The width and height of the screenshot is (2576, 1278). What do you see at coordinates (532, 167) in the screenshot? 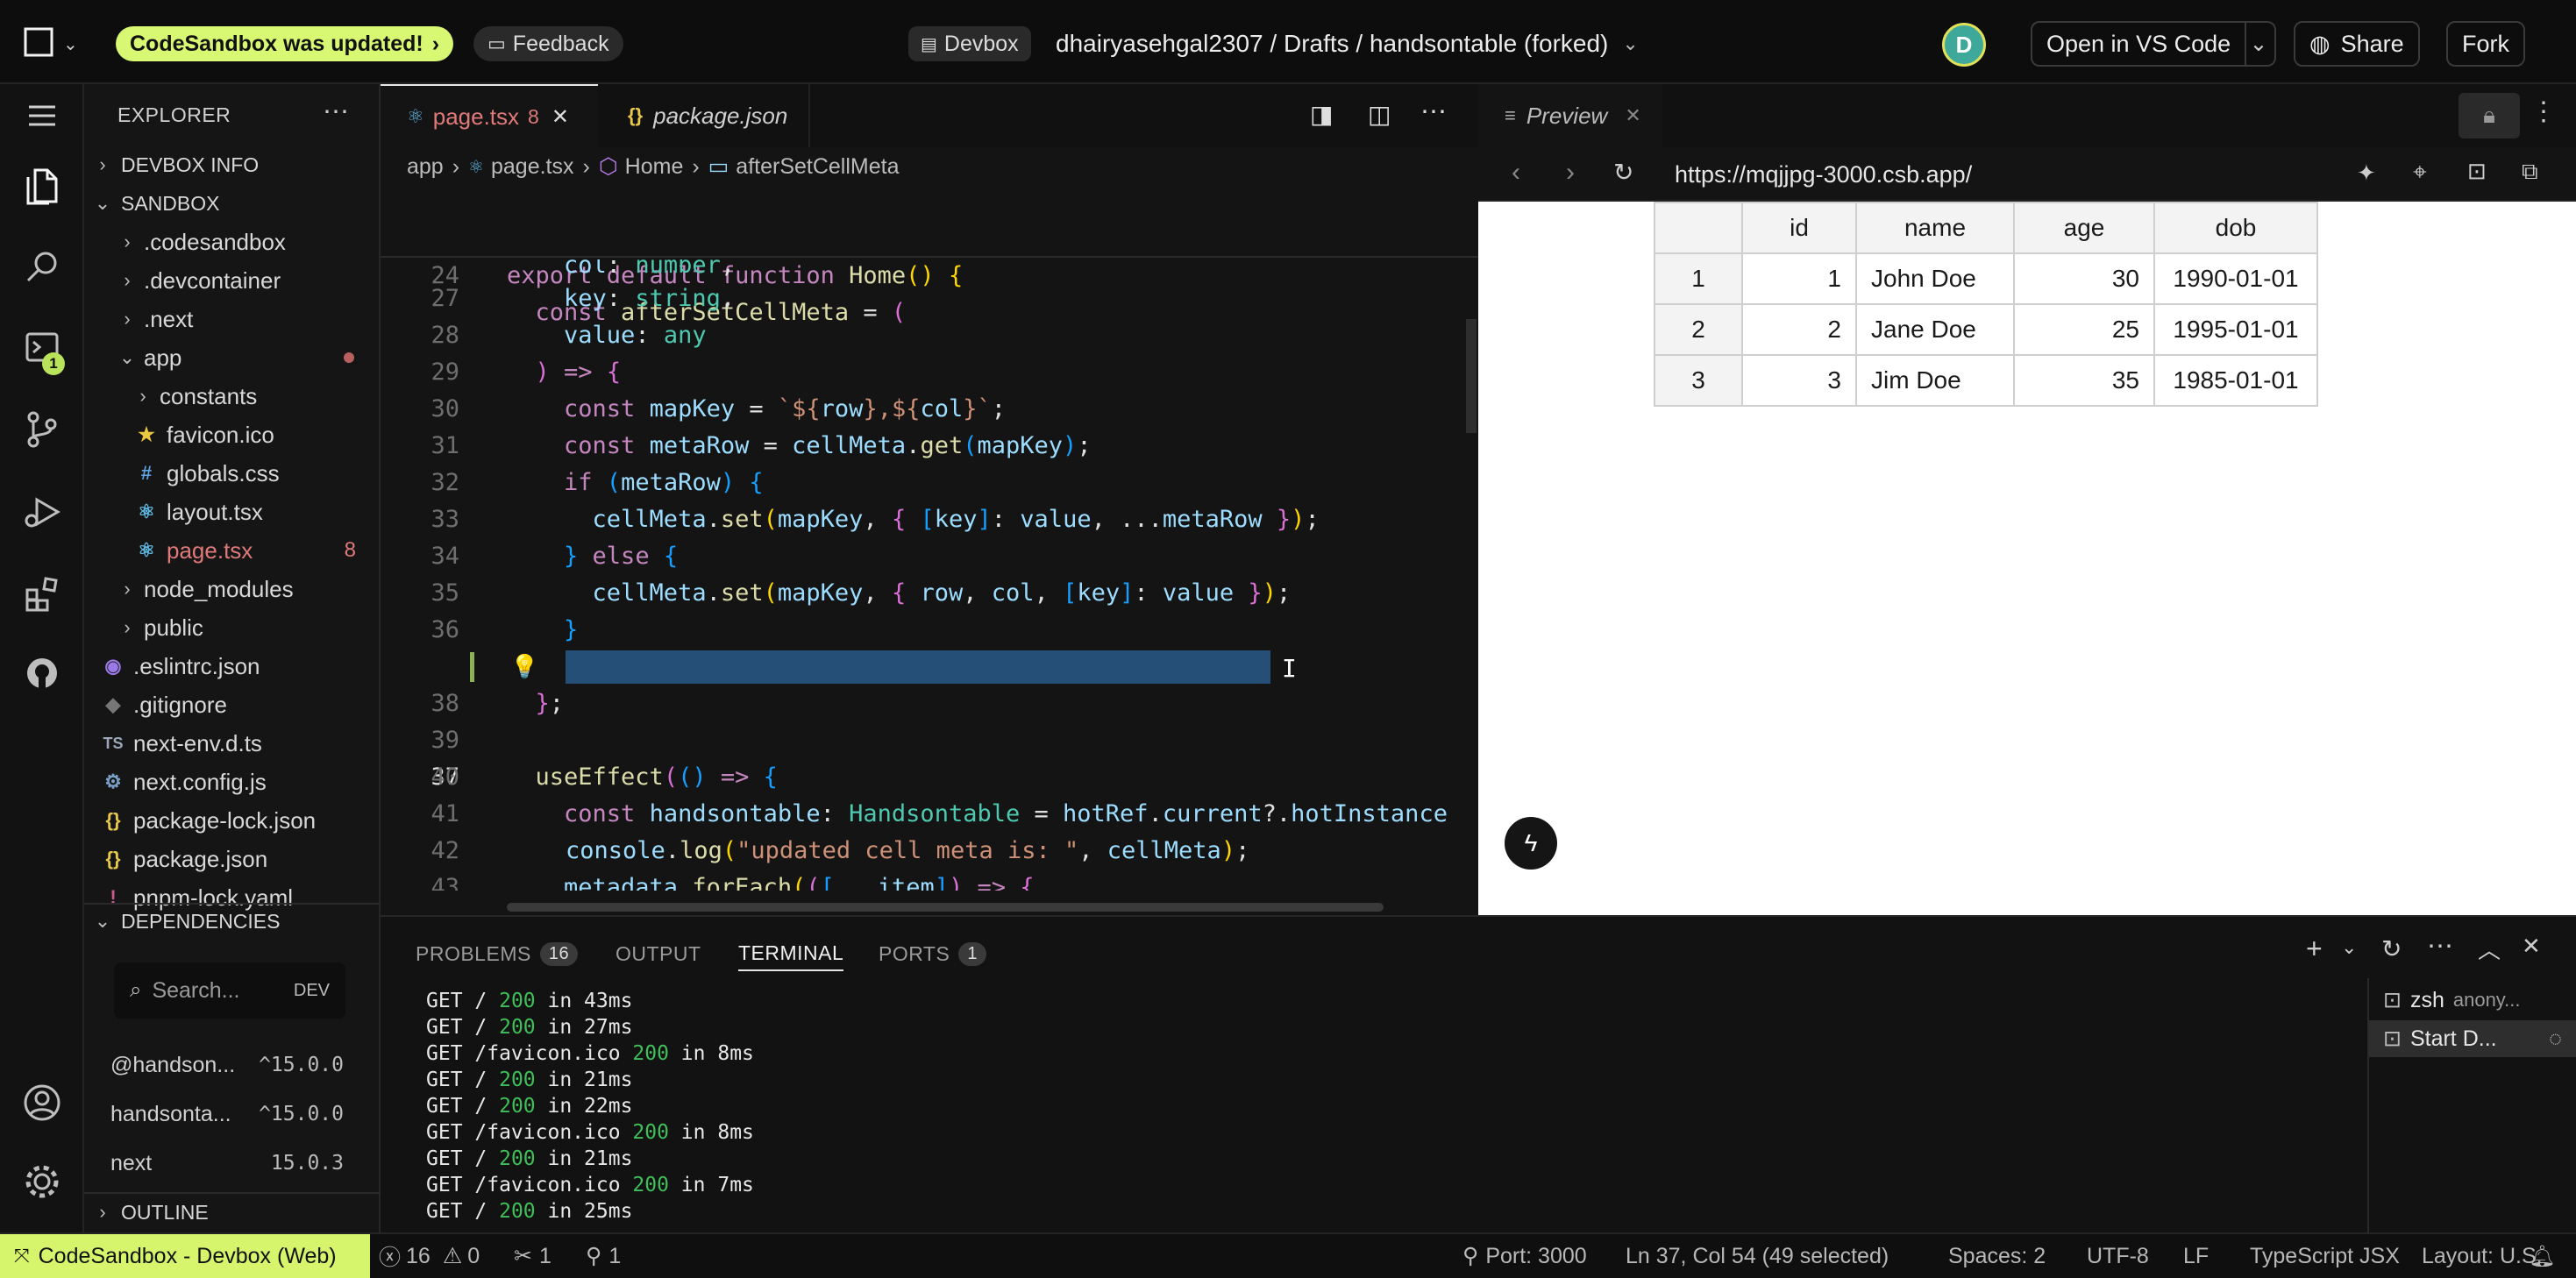
I see `breadcrumb-item: page.tsx` at bounding box center [532, 167].